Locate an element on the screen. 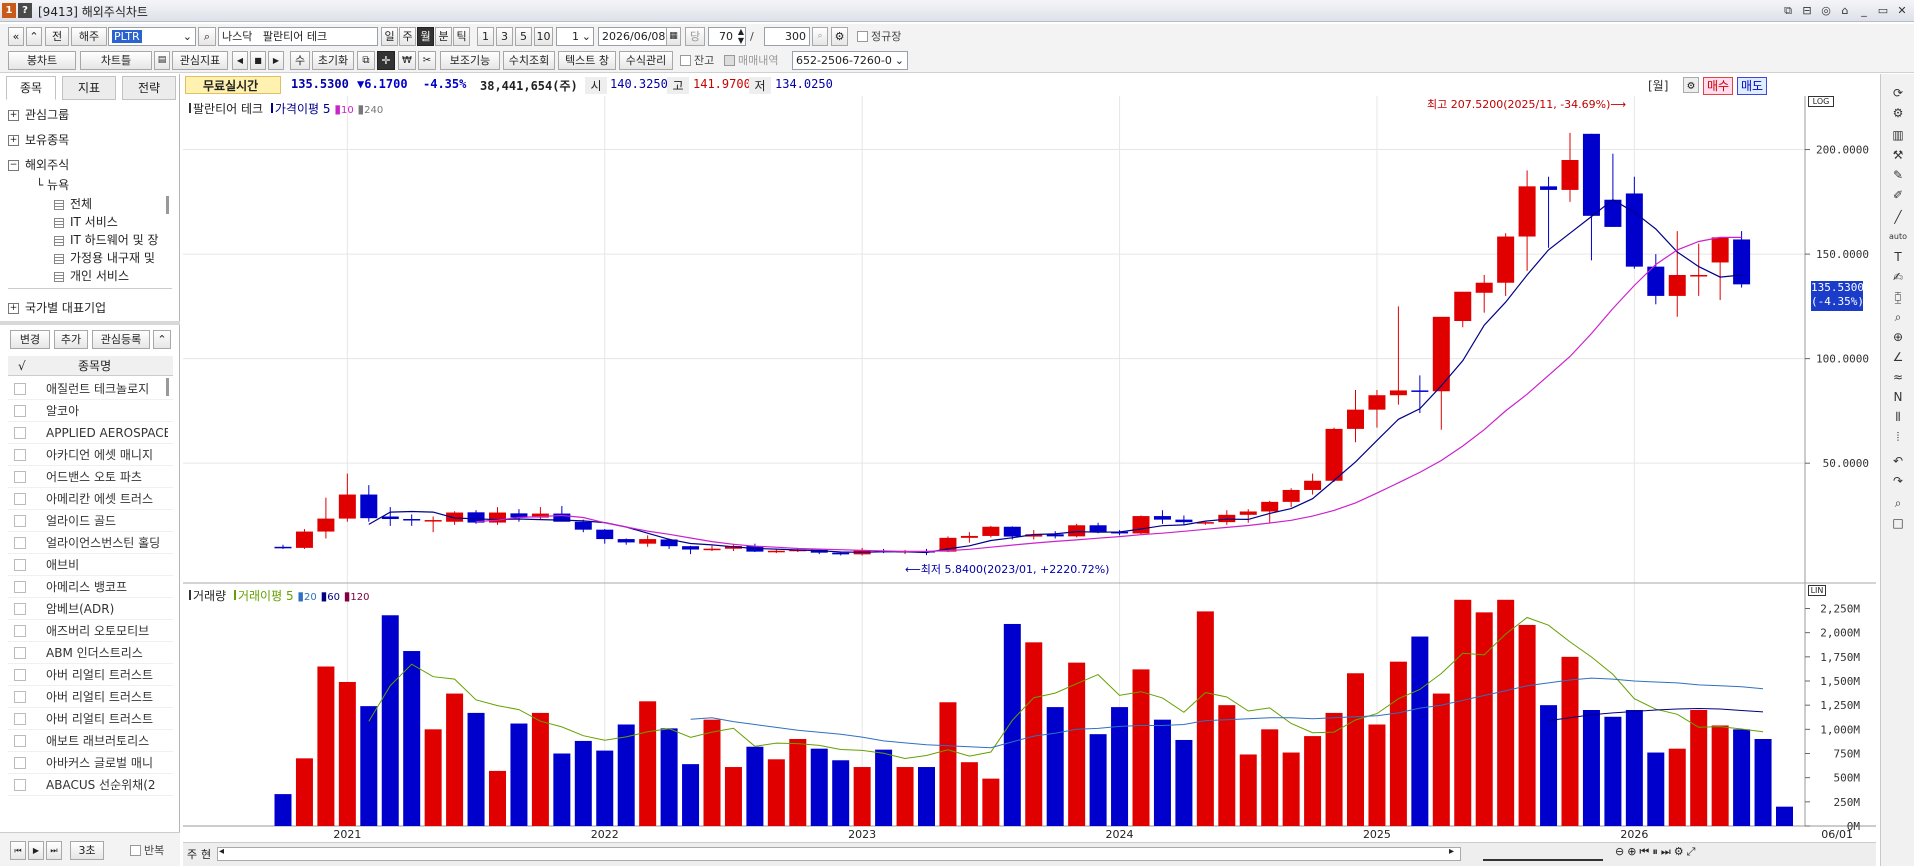 This screenshot has height=866, width=1914. period-daily-button: 일 is located at coordinates (389, 36).